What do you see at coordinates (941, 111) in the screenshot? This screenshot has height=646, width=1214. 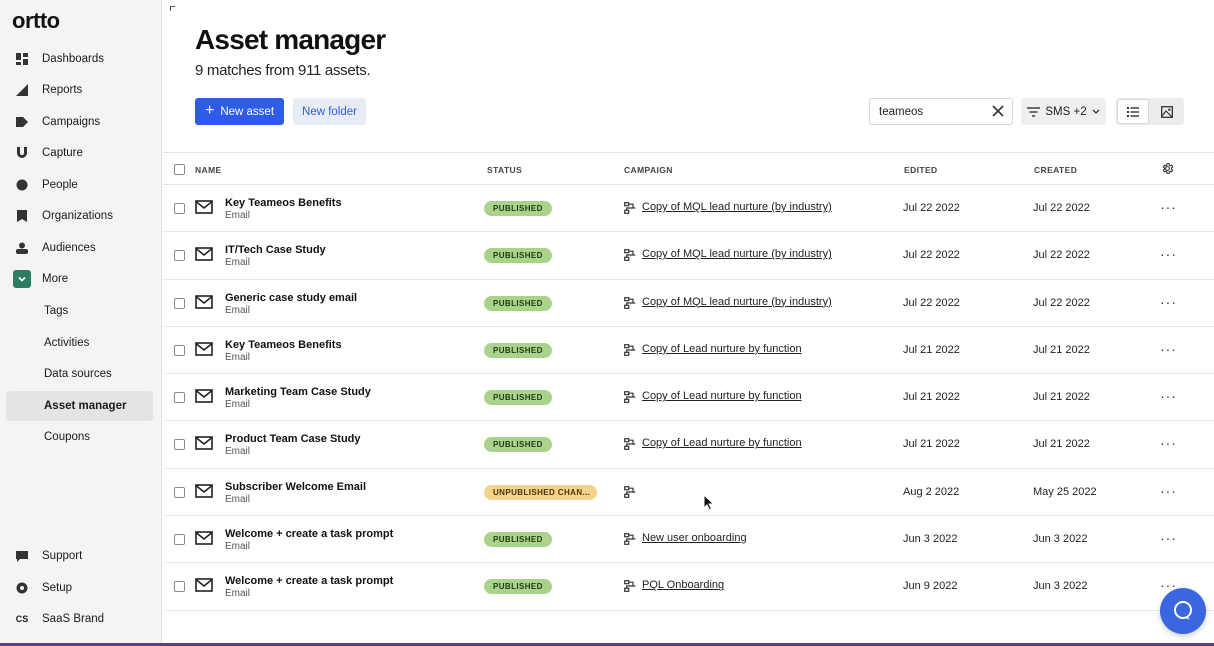 I see `search-input: teameos` at bounding box center [941, 111].